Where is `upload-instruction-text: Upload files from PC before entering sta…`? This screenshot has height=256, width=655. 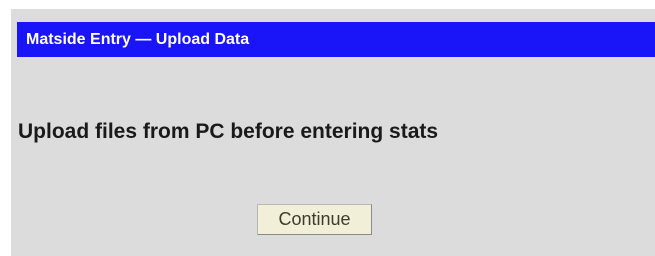
upload-instruction-text: Upload files from PC before entering sta… is located at coordinates (228, 131).